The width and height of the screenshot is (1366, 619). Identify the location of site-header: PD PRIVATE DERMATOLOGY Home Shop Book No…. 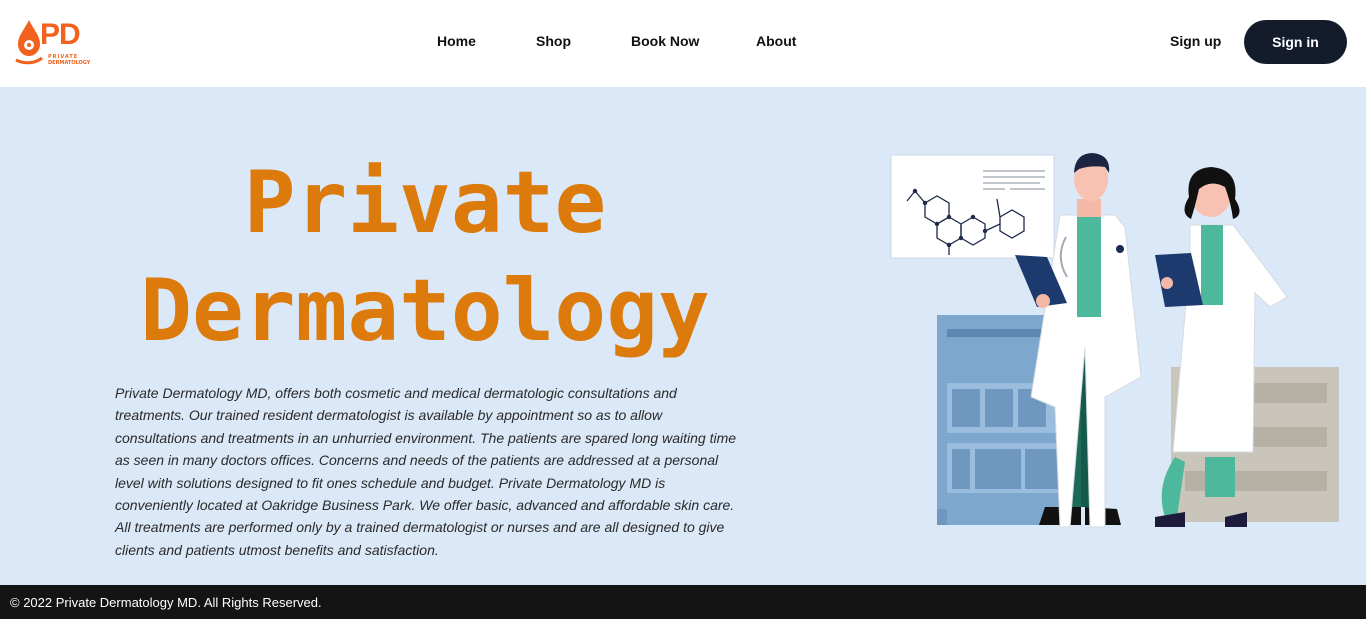
(683, 43).